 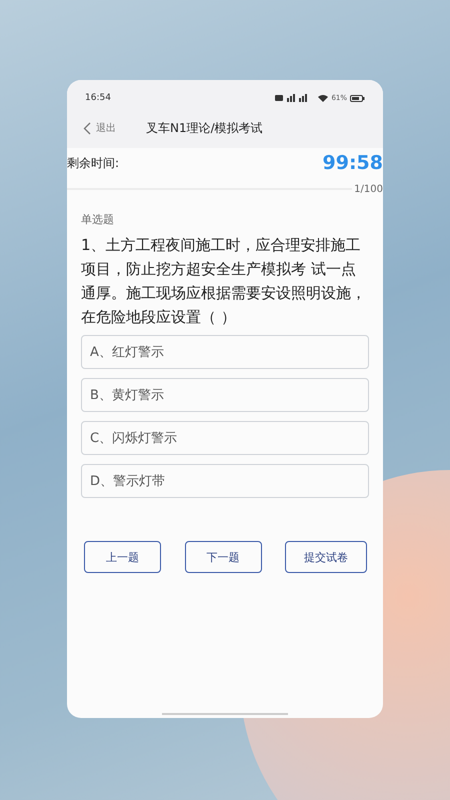 What do you see at coordinates (99, 128) in the screenshot?
I see `back-button: 退出` at bounding box center [99, 128].